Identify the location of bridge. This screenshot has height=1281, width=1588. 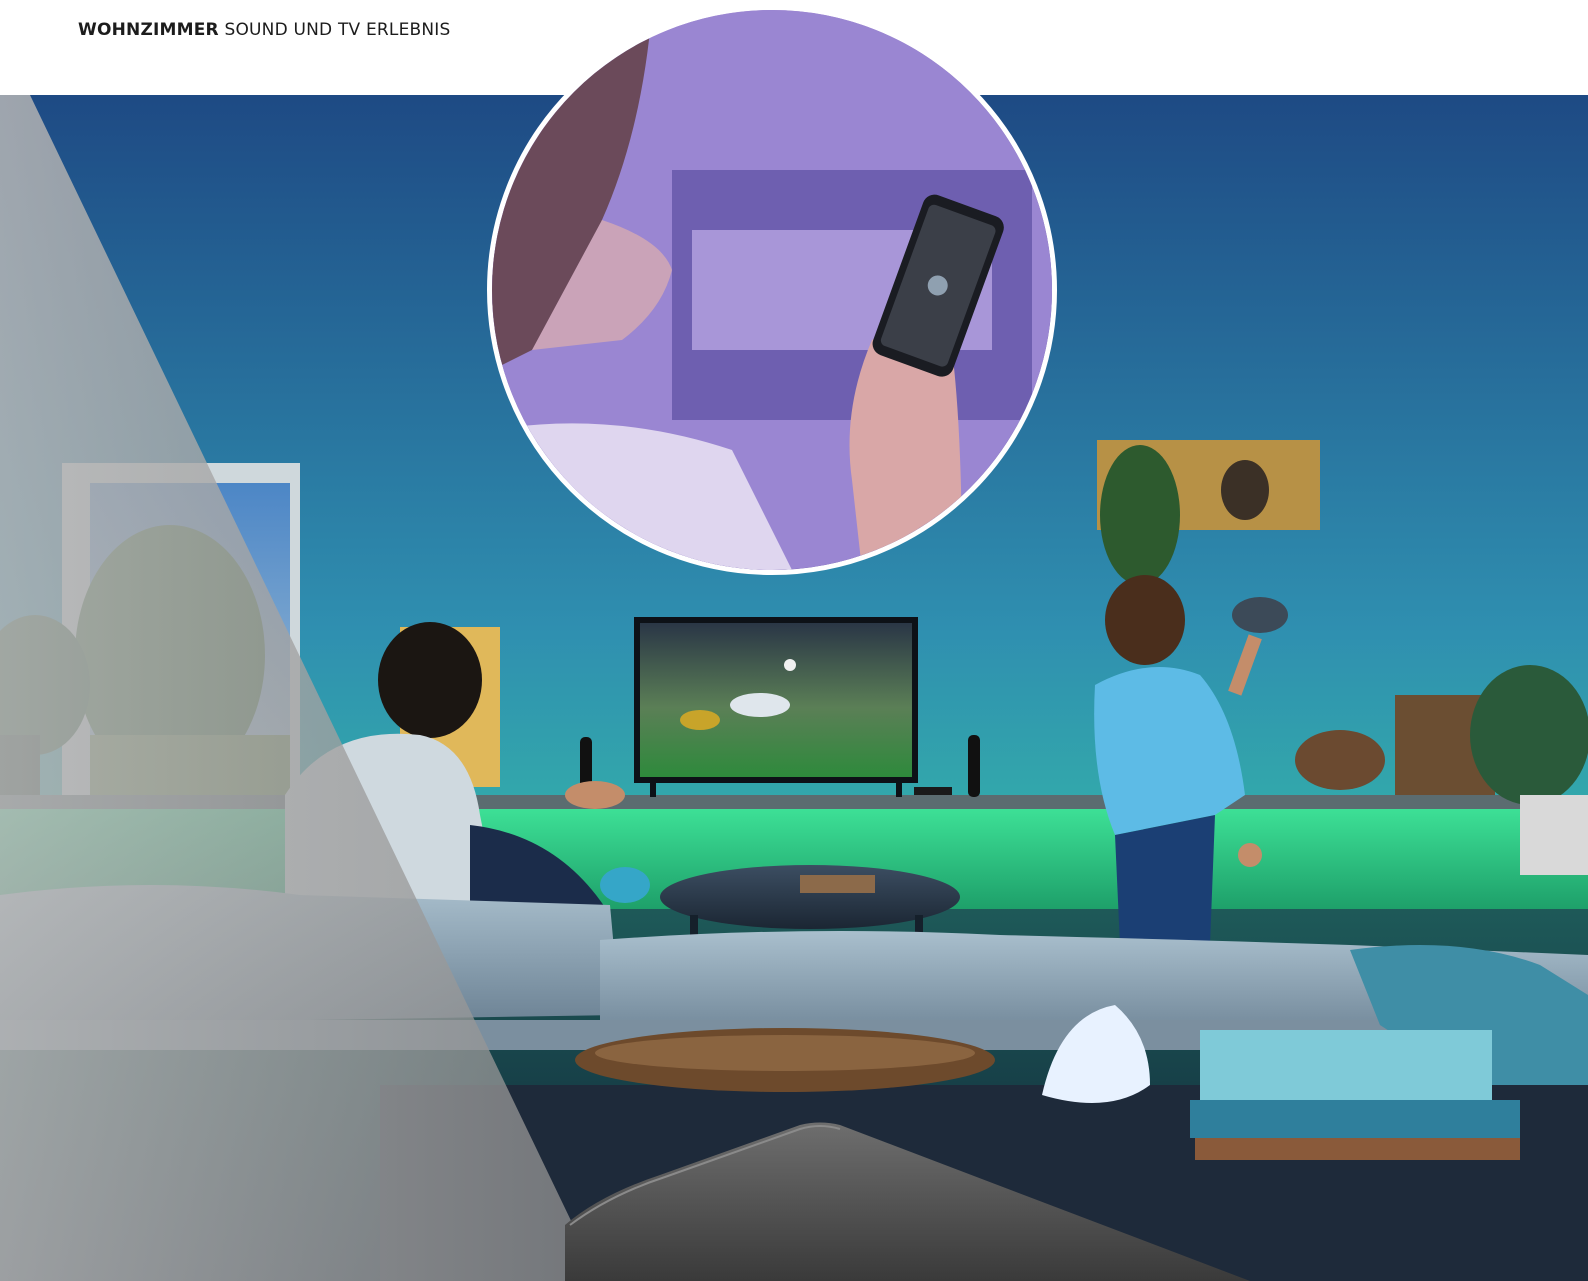
(933, 791).